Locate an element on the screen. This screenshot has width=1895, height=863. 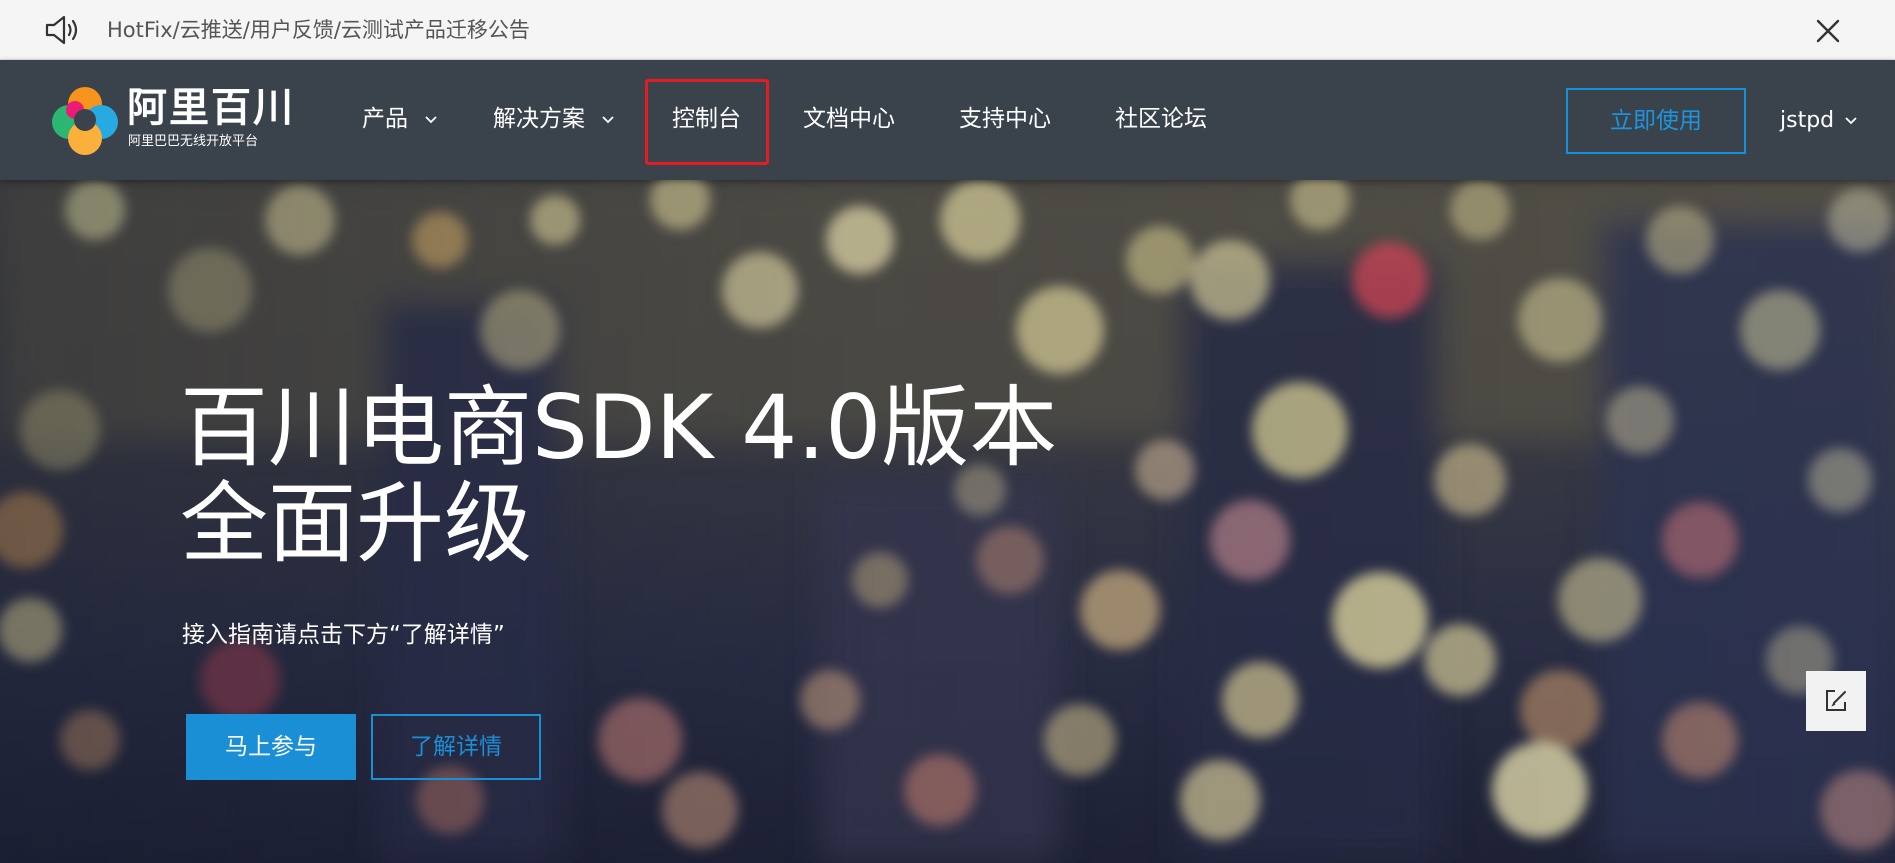
logo-subtitle: 阿里巴巴无线开放平台 is located at coordinates (193, 141).